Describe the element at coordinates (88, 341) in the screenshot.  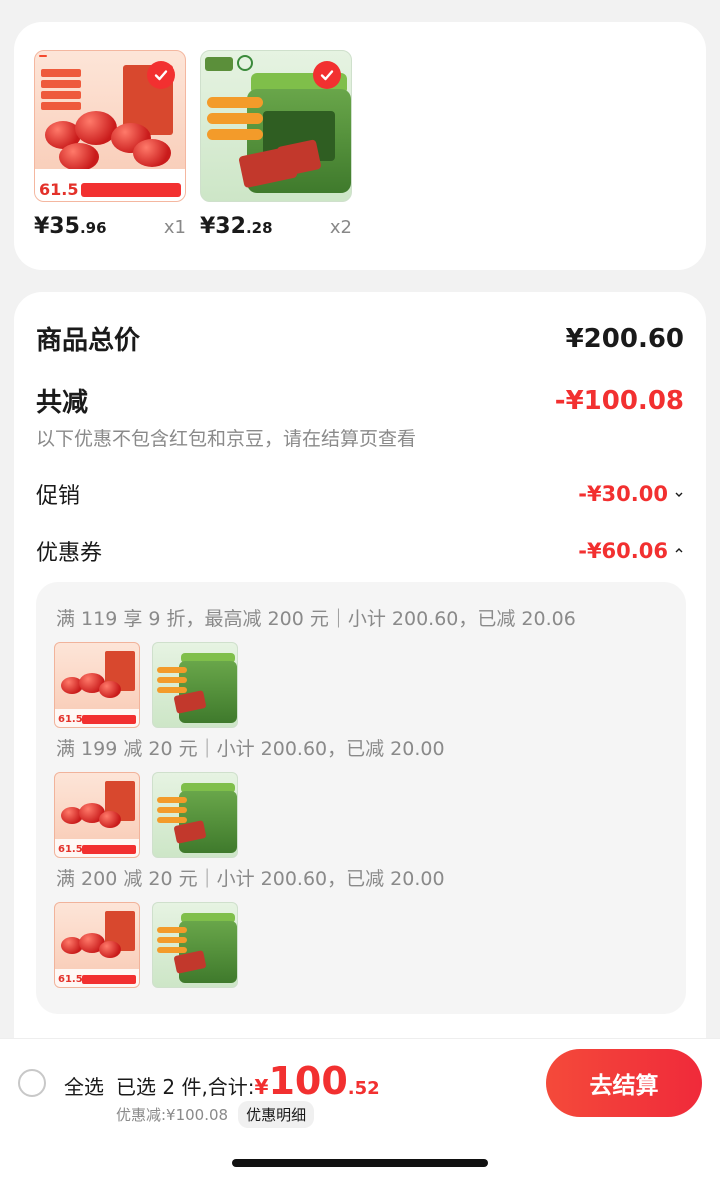
I see `total-label: 商品总价` at that location.